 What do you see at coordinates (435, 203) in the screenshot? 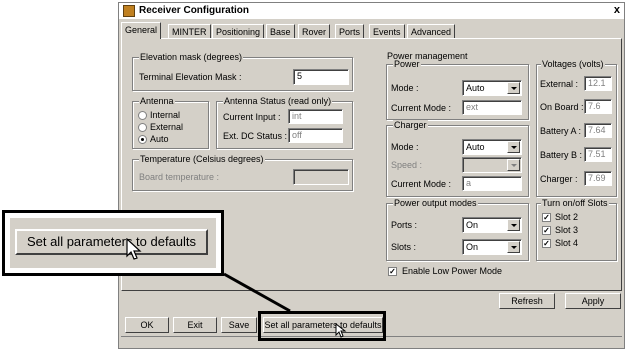
I see `power-output-modes-legend: Power output modes` at bounding box center [435, 203].